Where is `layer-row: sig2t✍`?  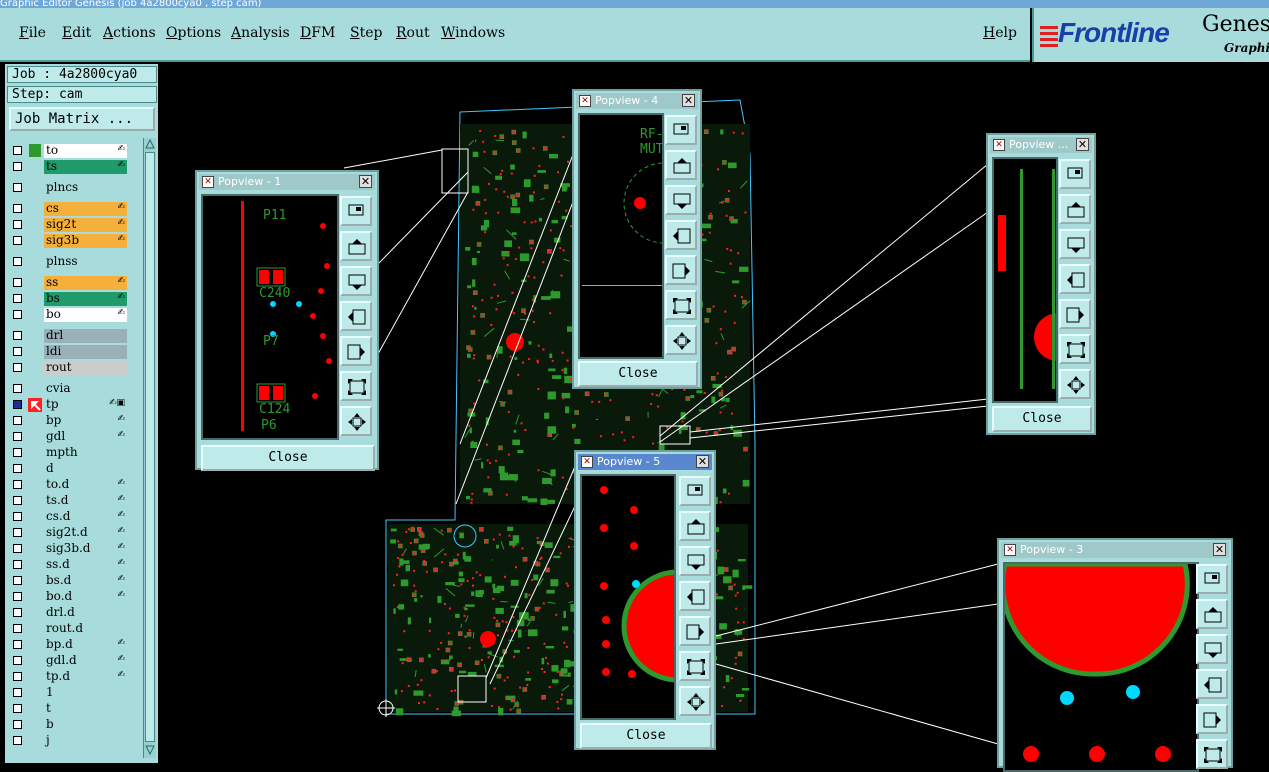 layer-row: sig2t✍ is located at coordinates (72, 225).